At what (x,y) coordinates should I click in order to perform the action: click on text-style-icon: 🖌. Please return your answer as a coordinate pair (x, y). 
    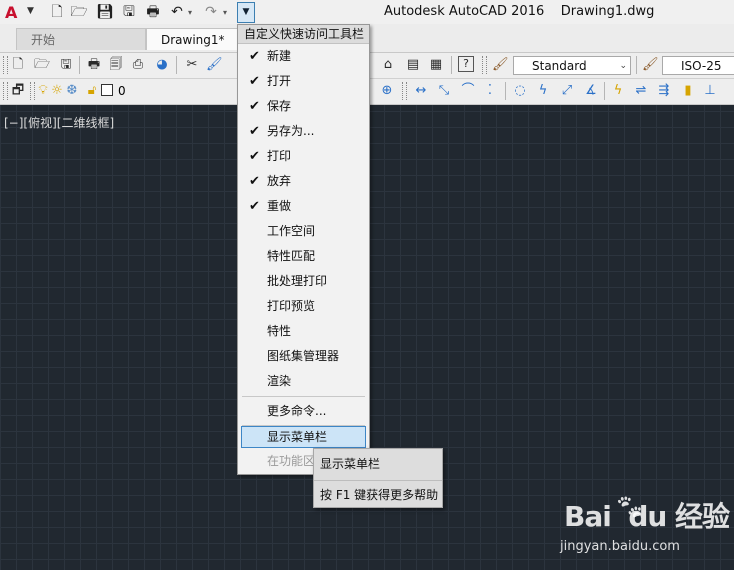
    Looking at the image, I should click on (500, 64).